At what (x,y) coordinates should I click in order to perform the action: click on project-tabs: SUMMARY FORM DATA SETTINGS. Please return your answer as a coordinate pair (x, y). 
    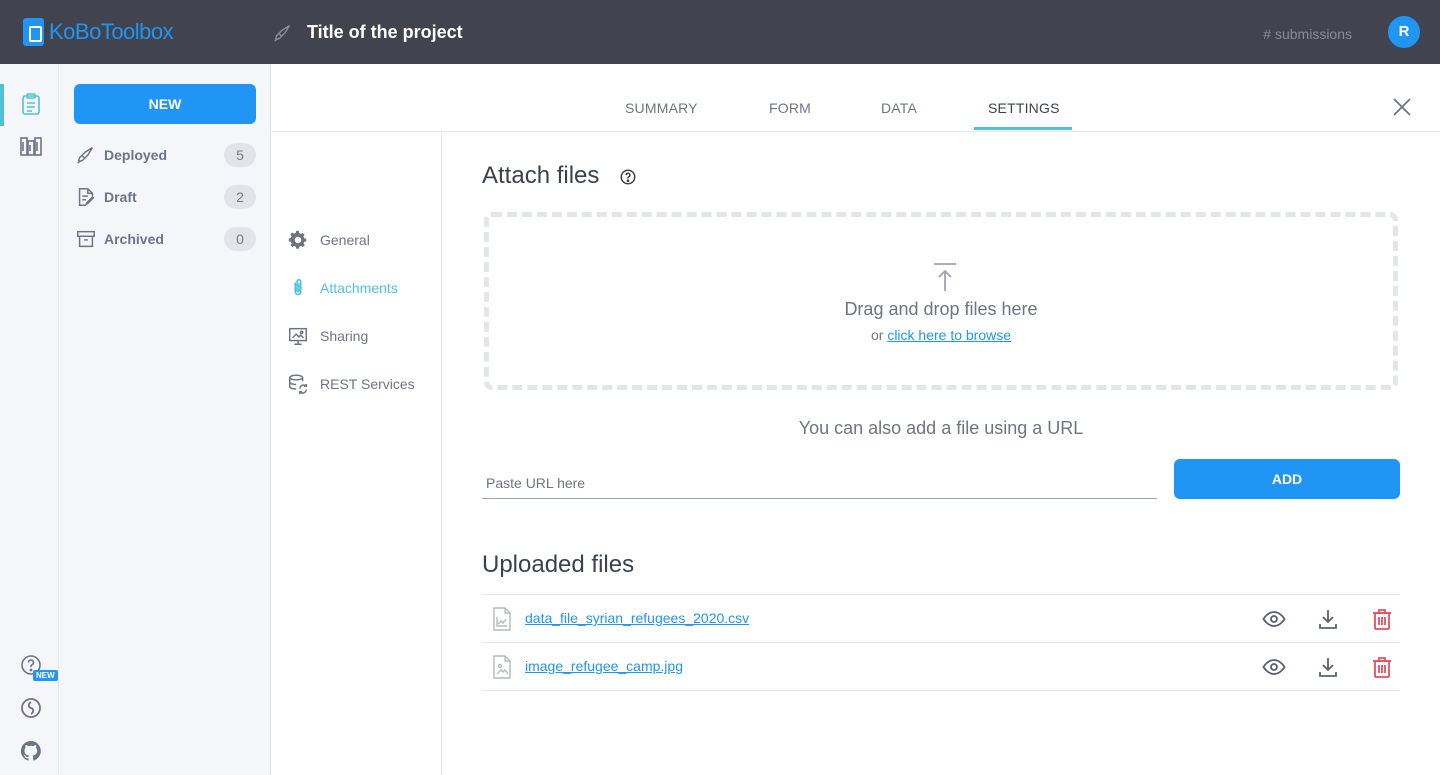
    Looking at the image, I should click on (855, 98).